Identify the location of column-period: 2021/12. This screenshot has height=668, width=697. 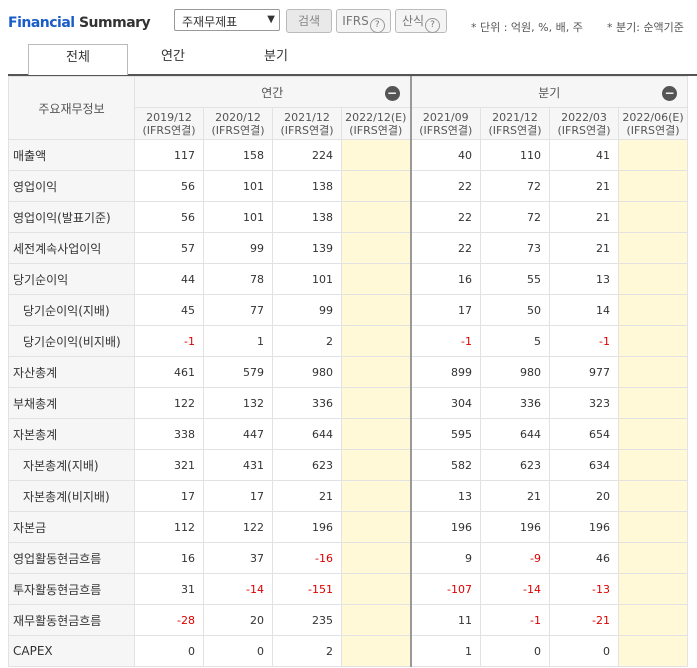
(307, 117).